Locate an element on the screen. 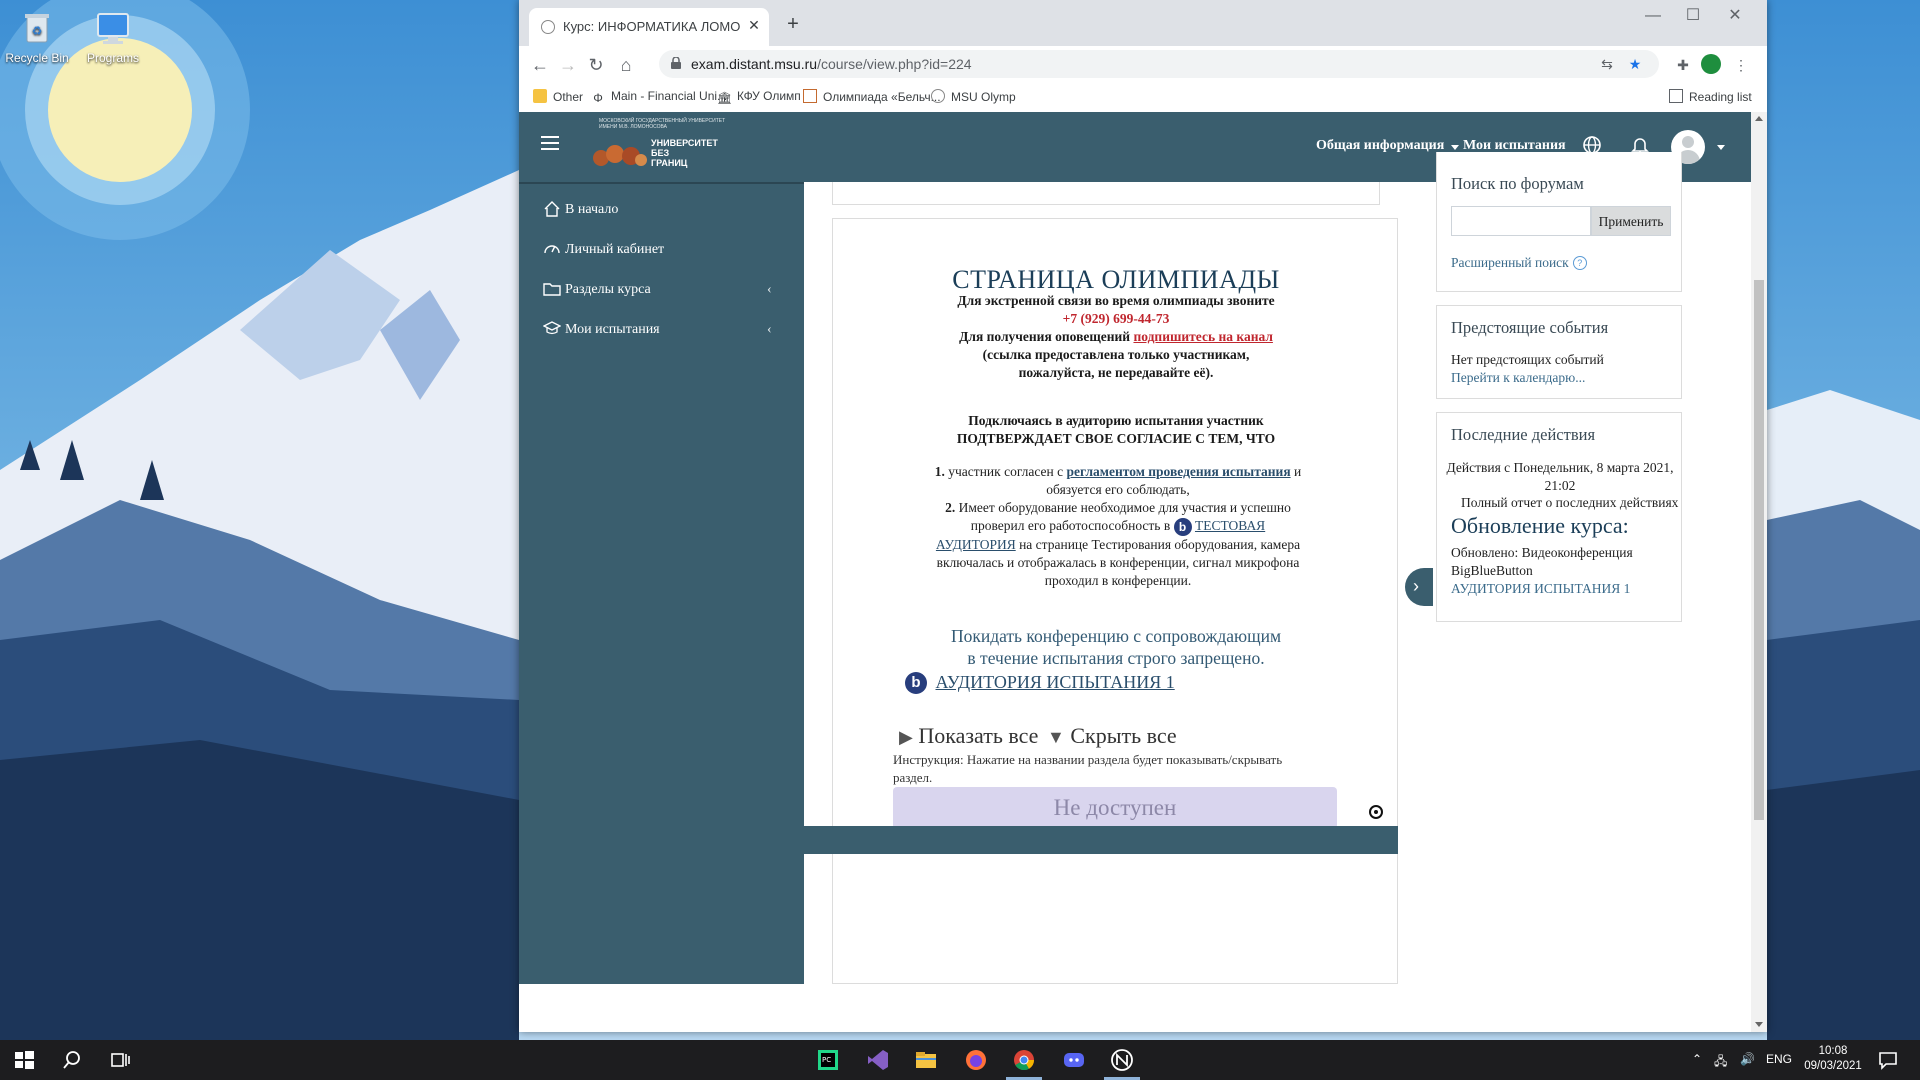 This screenshot has height=1080, width=1920. chrome-icon is located at coordinates (1024, 1060).